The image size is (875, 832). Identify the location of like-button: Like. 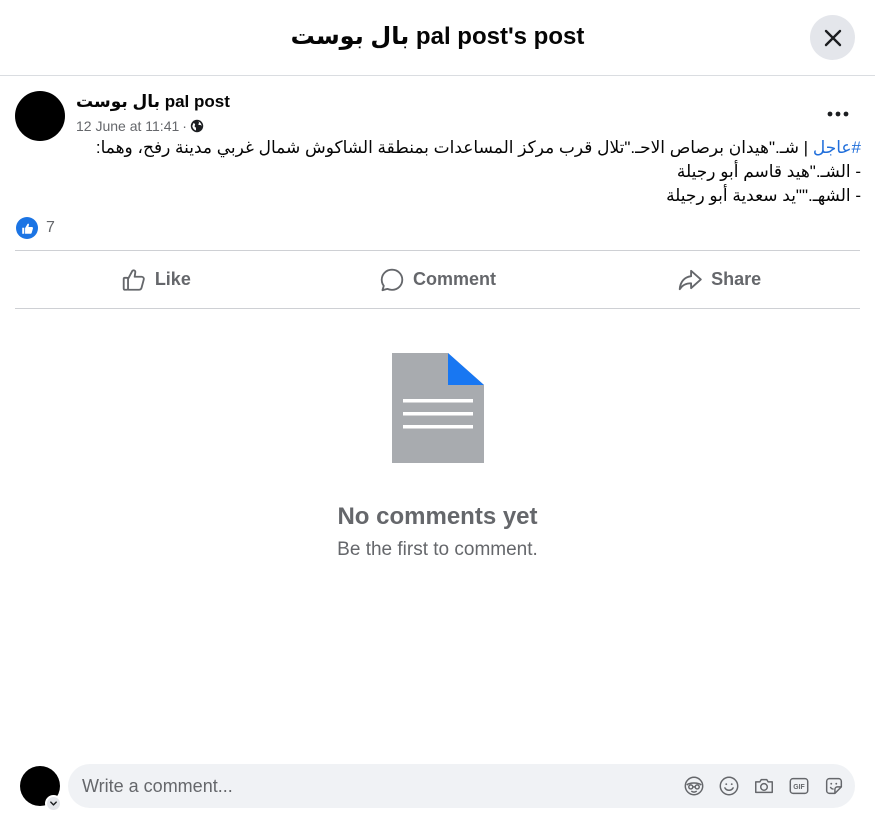
(156, 279).